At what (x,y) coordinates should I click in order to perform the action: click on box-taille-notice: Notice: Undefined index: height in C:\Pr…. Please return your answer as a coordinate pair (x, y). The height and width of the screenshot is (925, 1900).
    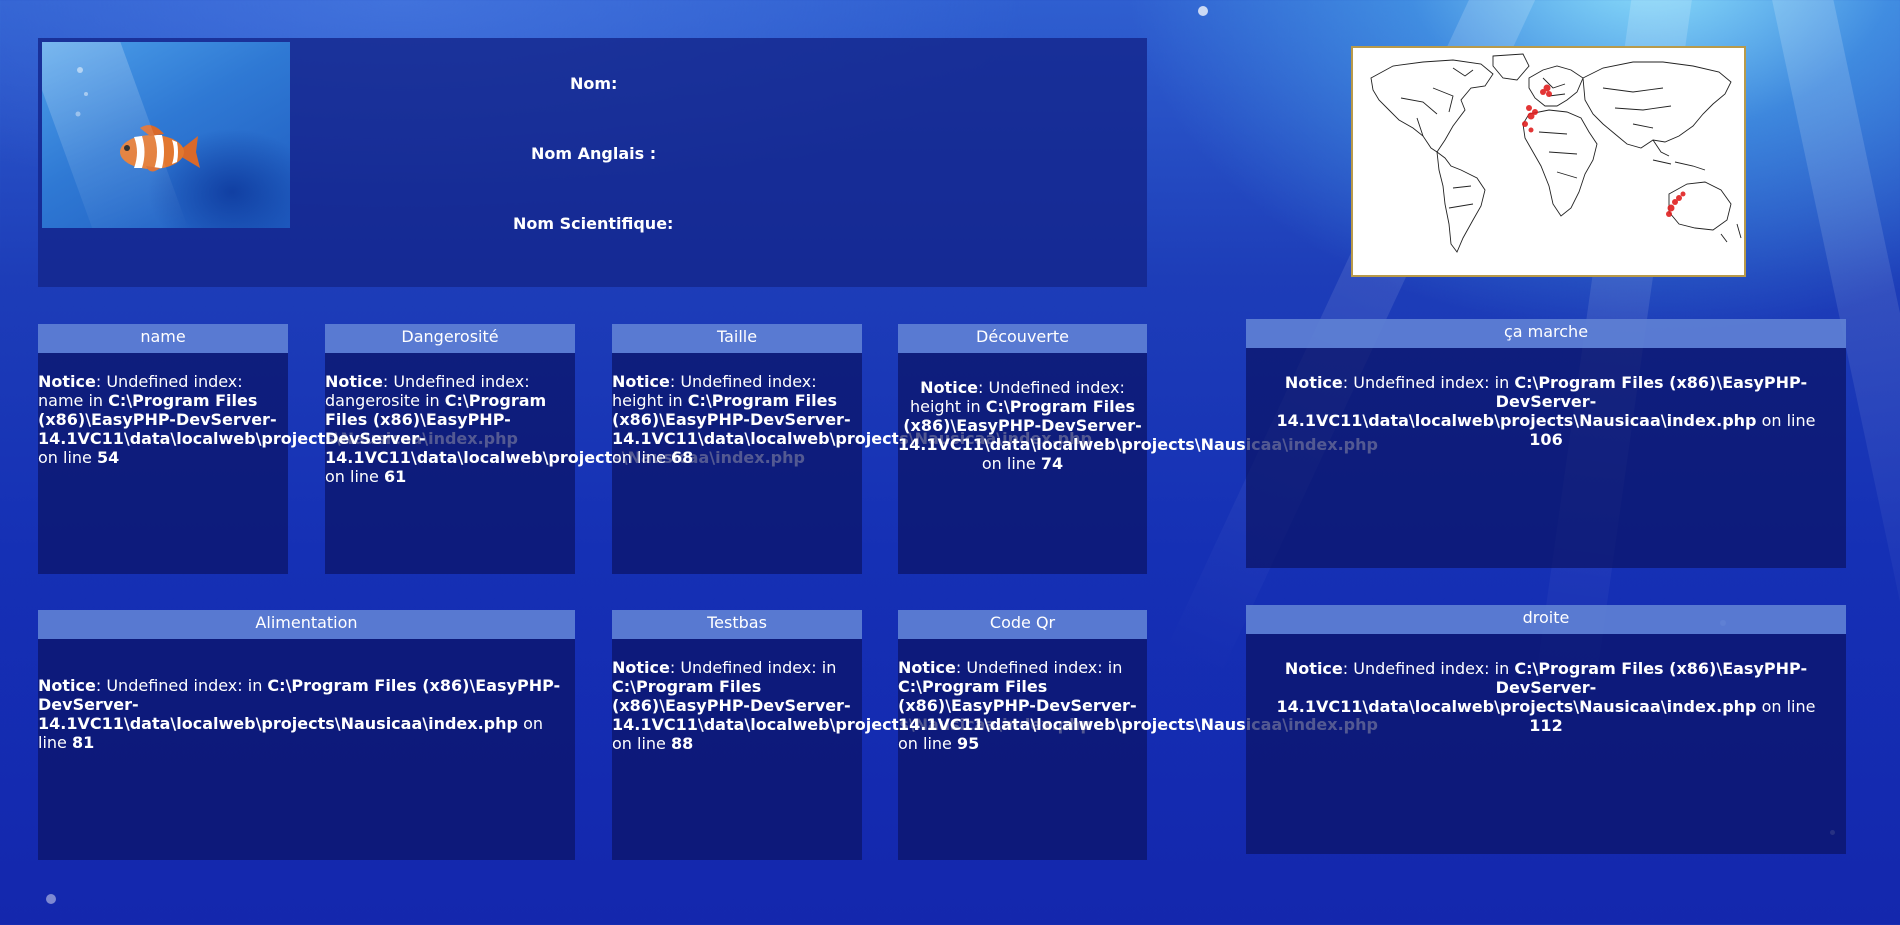
    Looking at the image, I should click on (852, 419).